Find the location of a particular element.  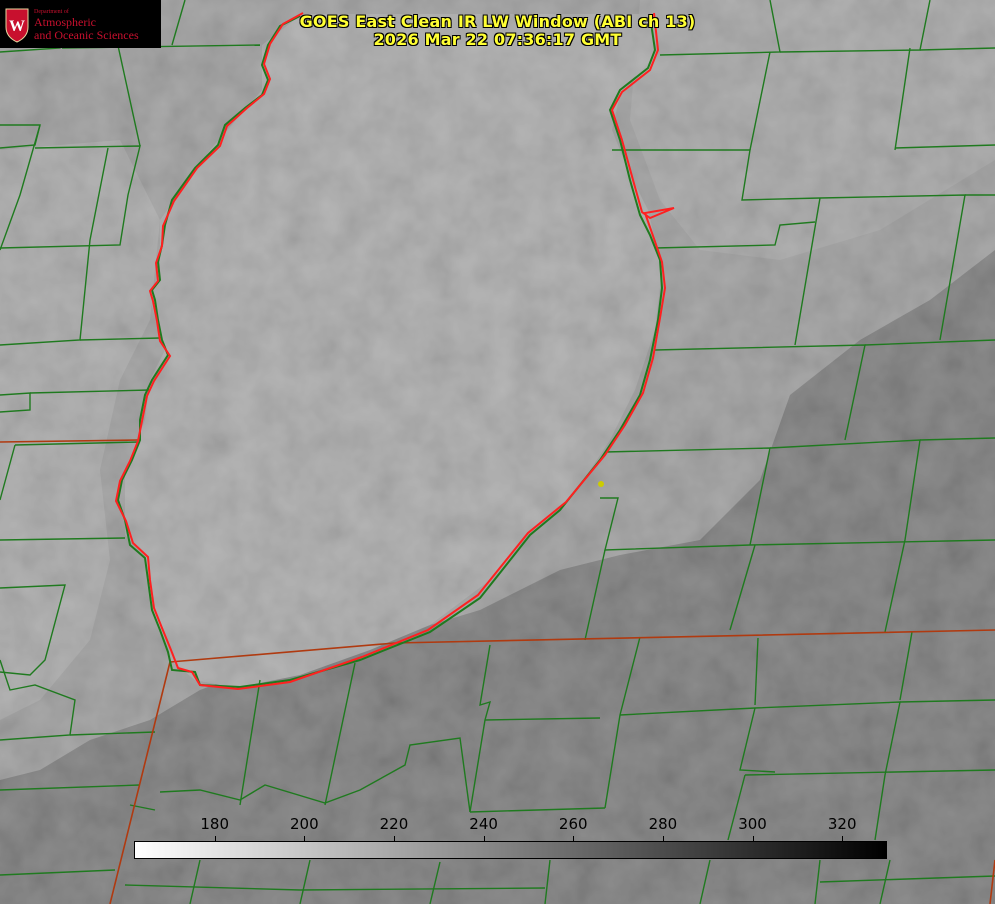

colorbar-tick-label: 260 is located at coordinates (573, 824).